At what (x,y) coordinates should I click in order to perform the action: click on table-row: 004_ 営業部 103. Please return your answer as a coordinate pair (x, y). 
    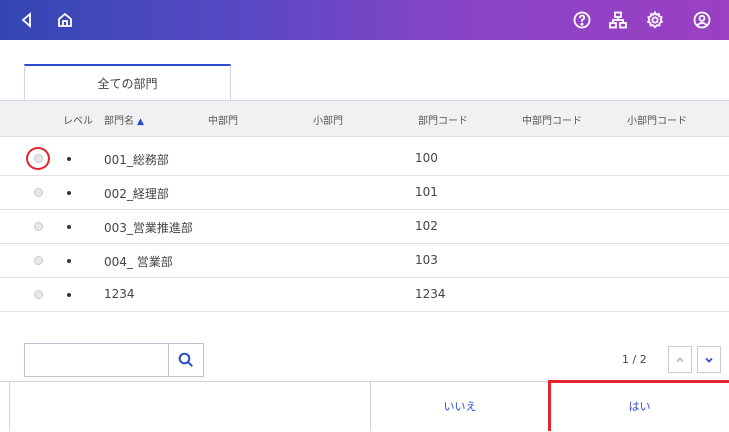
    Looking at the image, I should click on (364, 261).